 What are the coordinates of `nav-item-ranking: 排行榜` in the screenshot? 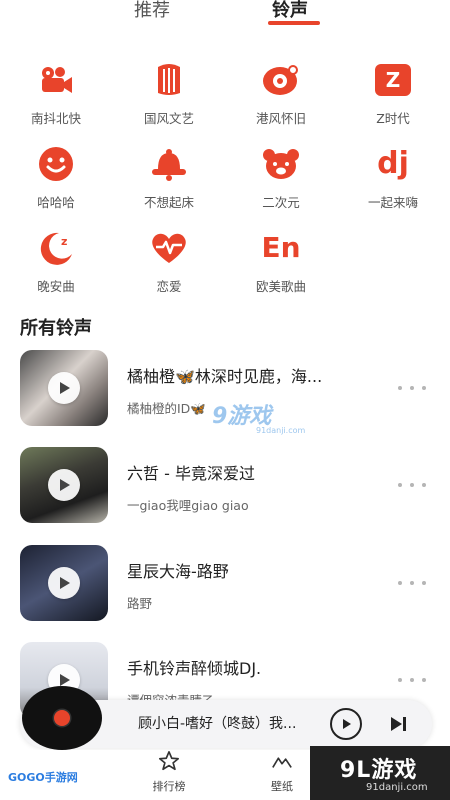 It's located at (169, 772).